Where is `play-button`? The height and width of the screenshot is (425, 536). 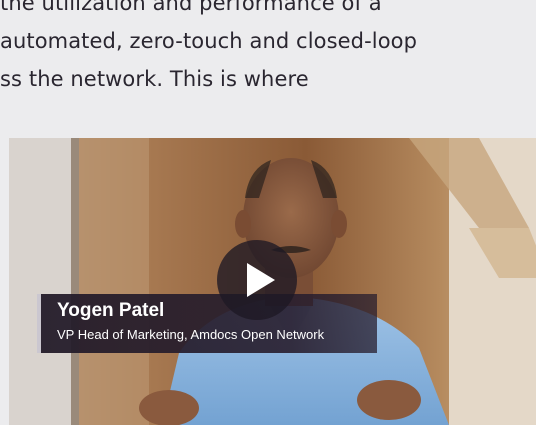
play-button is located at coordinates (257, 280).